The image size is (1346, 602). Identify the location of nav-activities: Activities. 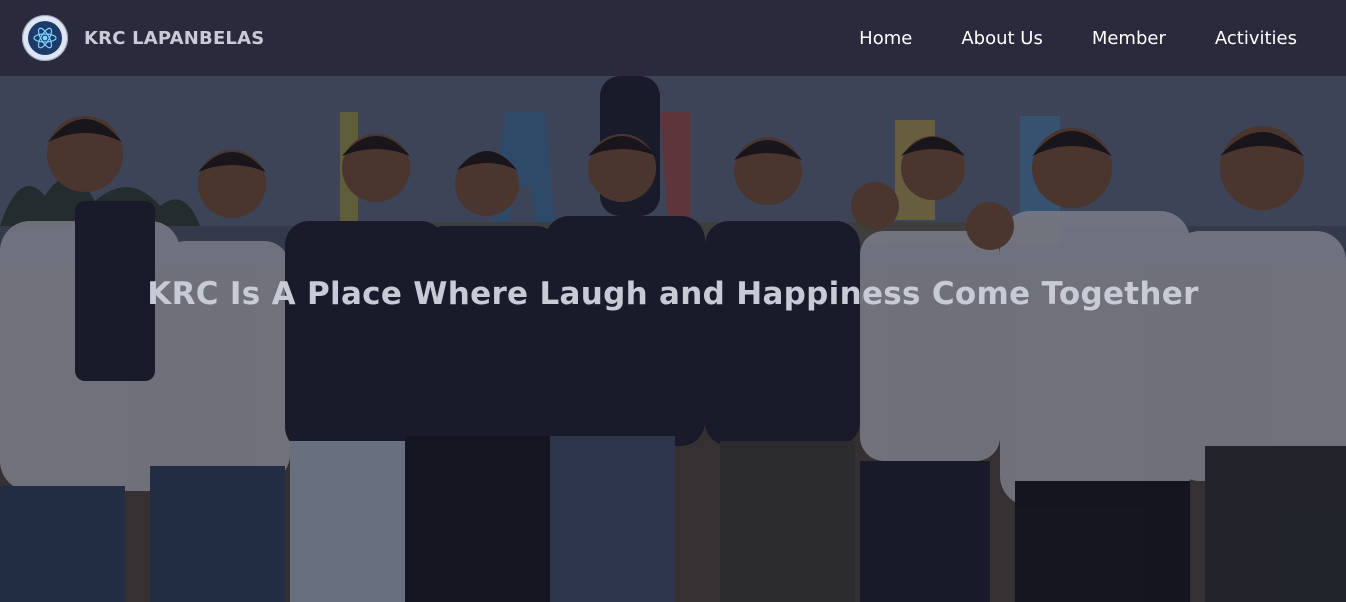
(1256, 38).